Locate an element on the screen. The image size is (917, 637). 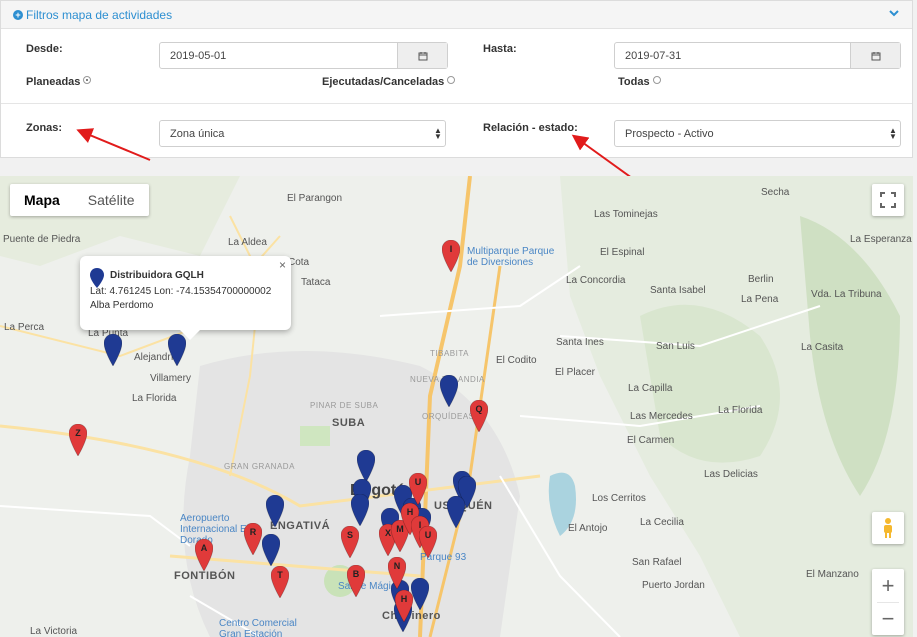
info-person: Alba Perdomo is located at coordinates (122, 305).